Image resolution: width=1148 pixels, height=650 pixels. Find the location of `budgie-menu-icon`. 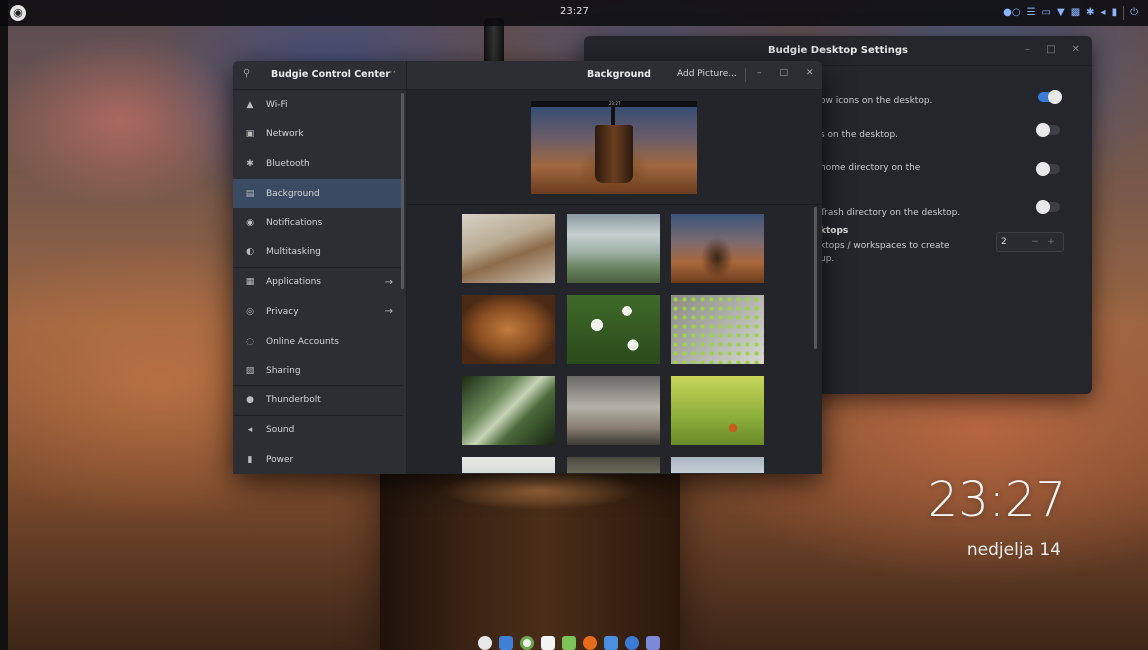

budgie-menu-icon is located at coordinates (485, 643).